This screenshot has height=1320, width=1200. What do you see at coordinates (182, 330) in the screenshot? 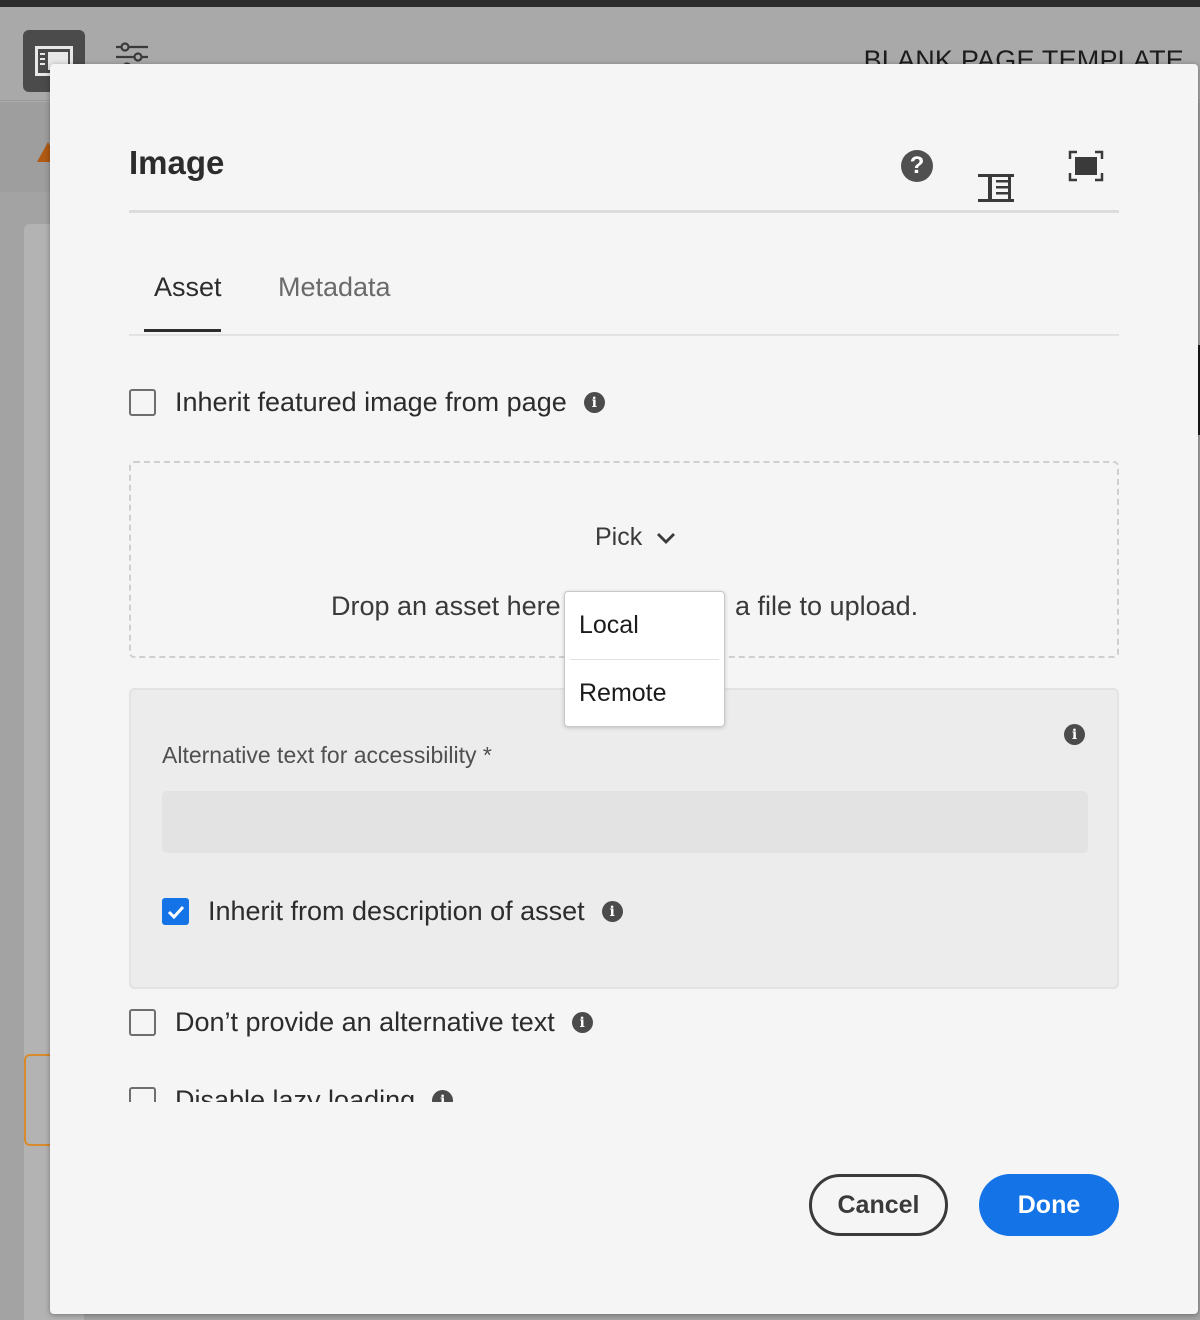
I see `tab-active-indicator` at bounding box center [182, 330].